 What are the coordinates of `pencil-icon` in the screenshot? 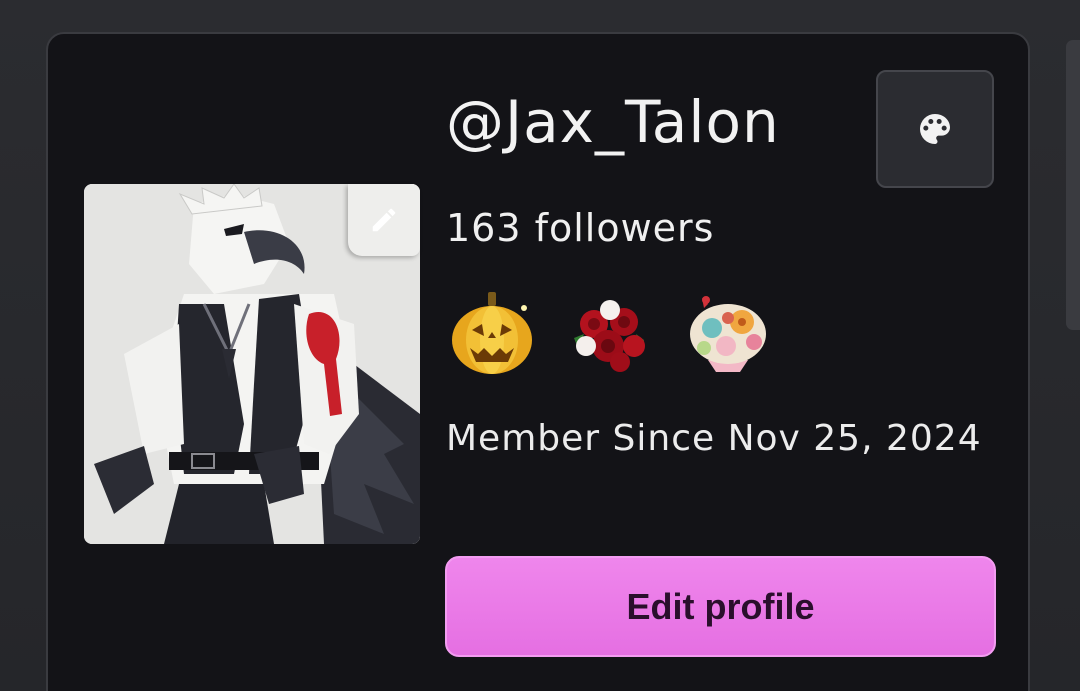 It's located at (384, 220).